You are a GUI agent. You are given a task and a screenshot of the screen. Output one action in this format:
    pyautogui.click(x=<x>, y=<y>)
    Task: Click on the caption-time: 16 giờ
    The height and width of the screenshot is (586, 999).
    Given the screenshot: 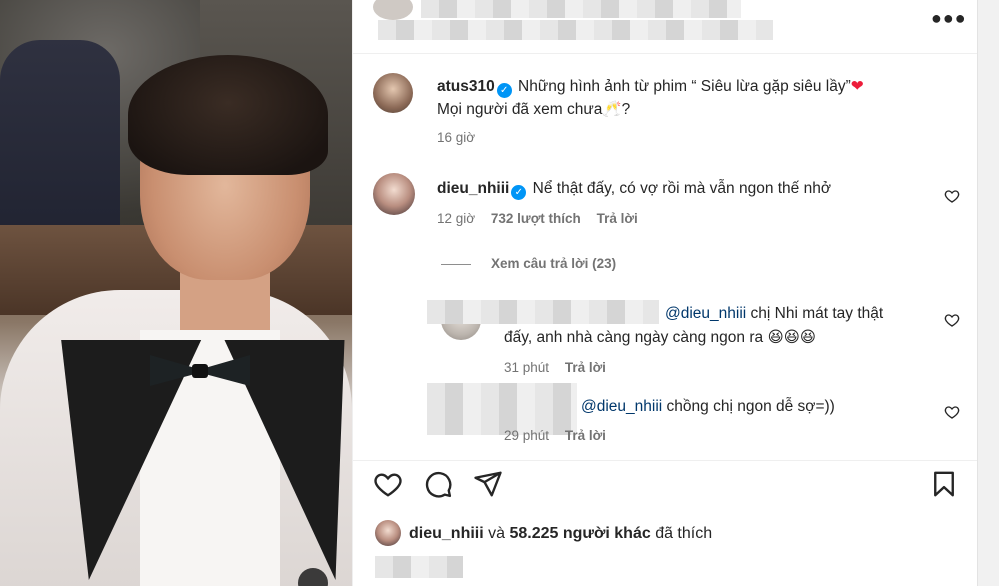 What is the action you would take?
    pyautogui.click(x=456, y=137)
    